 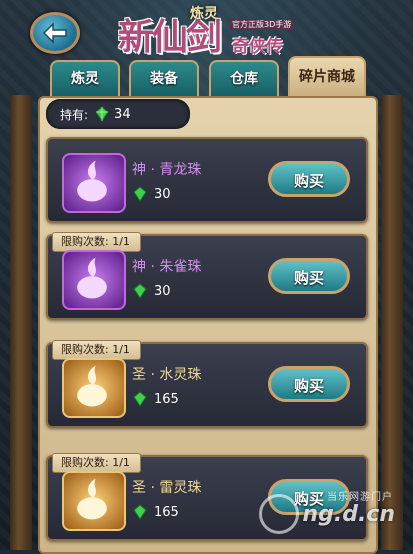 I want to click on item-name: 圣 · 雷灵珠, so click(x=167, y=488).